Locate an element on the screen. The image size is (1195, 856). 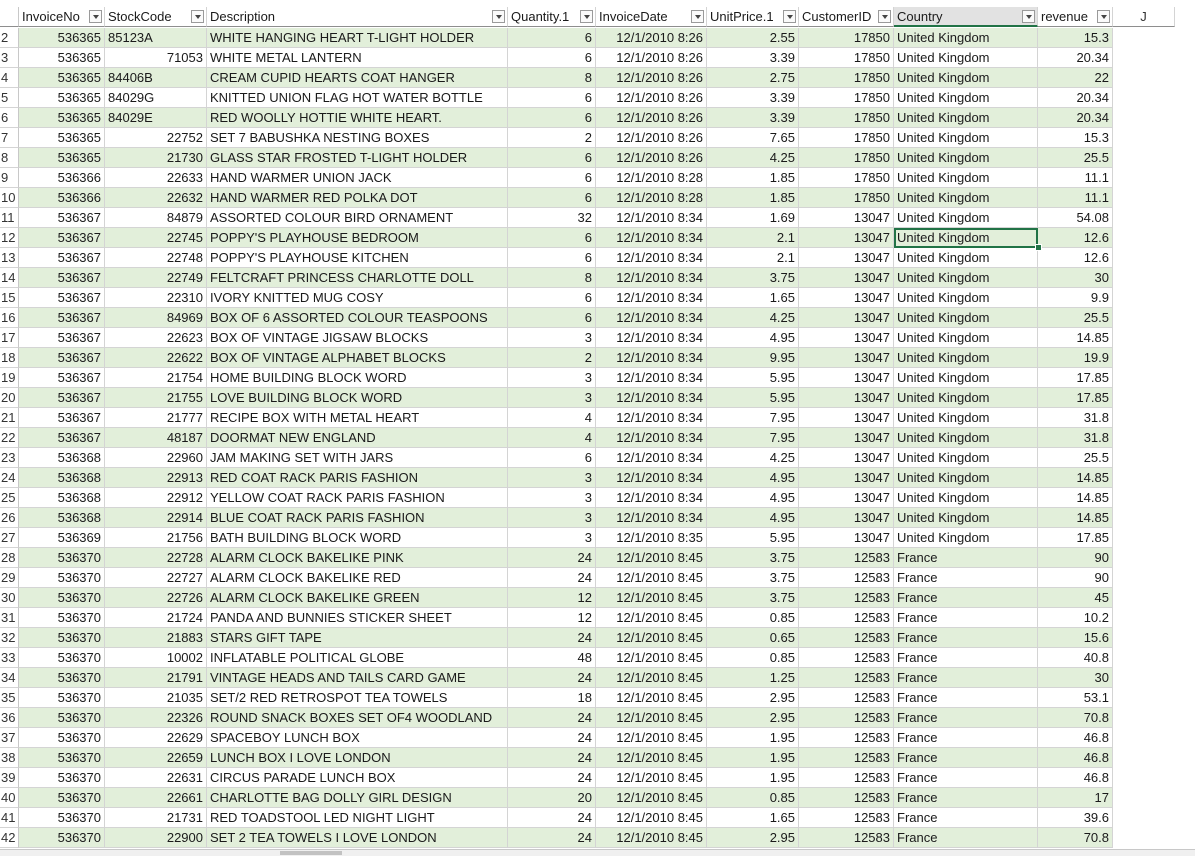
cell-stockcode: 22914 is located at coordinates (156, 518).